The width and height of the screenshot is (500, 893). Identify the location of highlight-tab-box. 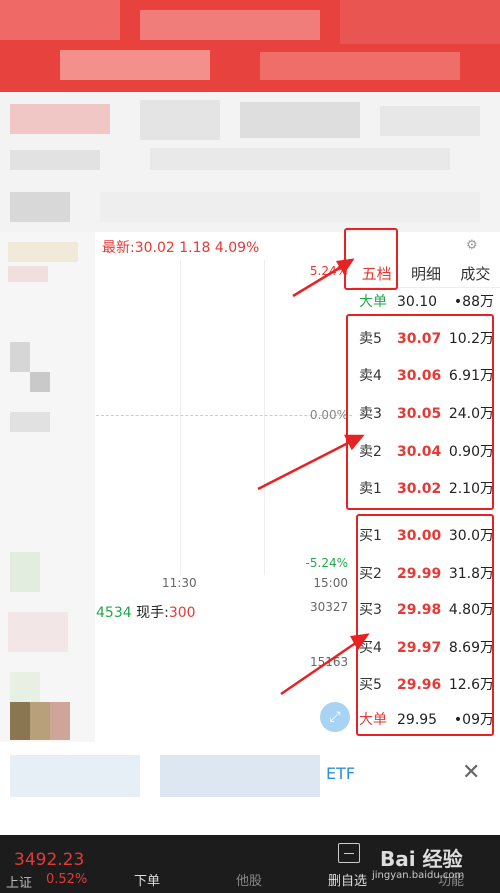
(371, 259).